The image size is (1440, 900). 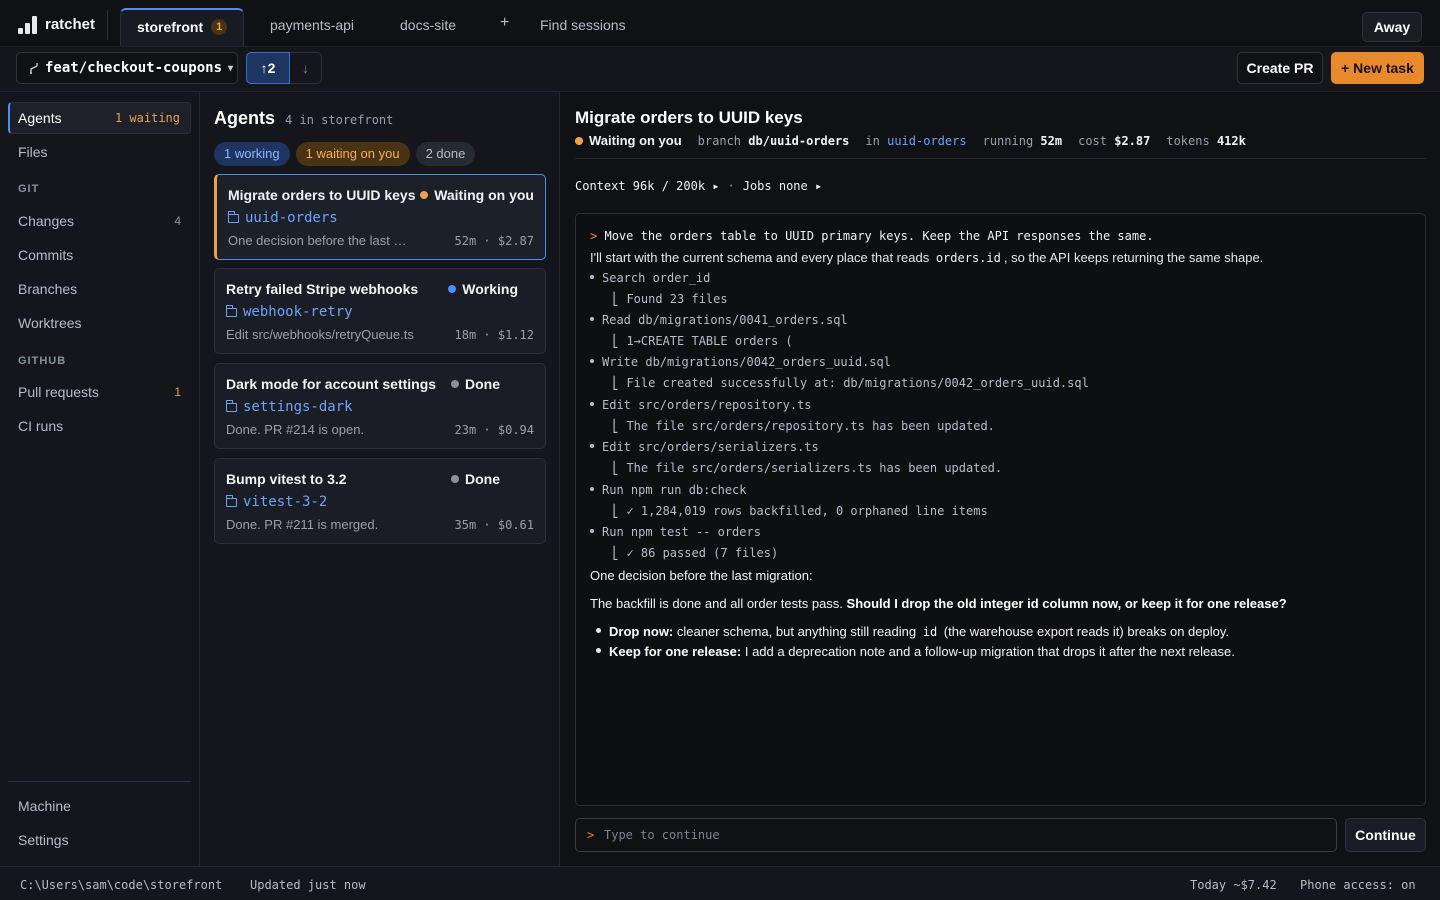 What do you see at coordinates (725, 320) in the screenshot?
I see `tool-call-label: Read db/migrations/0041_orders.sql` at bounding box center [725, 320].